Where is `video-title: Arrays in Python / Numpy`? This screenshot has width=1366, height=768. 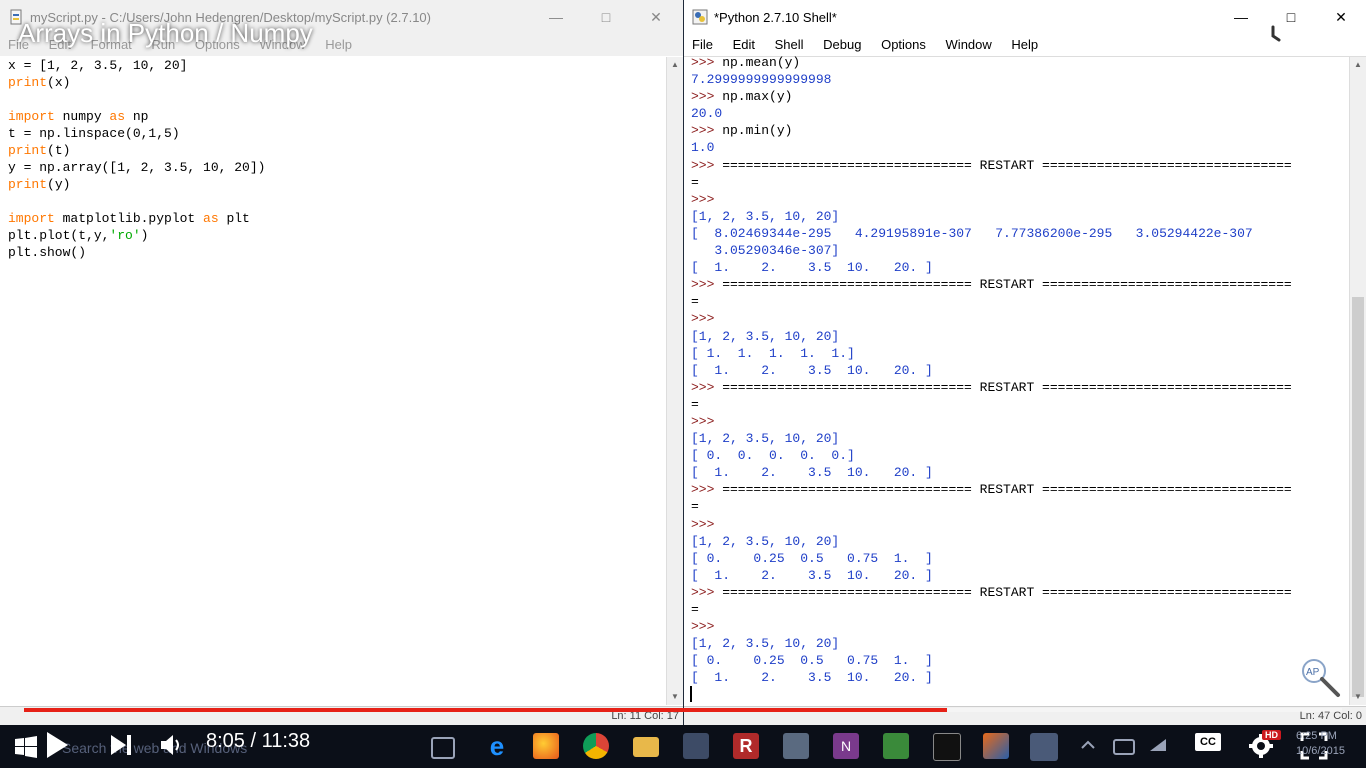 video-title: Arrays in Python / Numpy is located at coordinates (165, 33).